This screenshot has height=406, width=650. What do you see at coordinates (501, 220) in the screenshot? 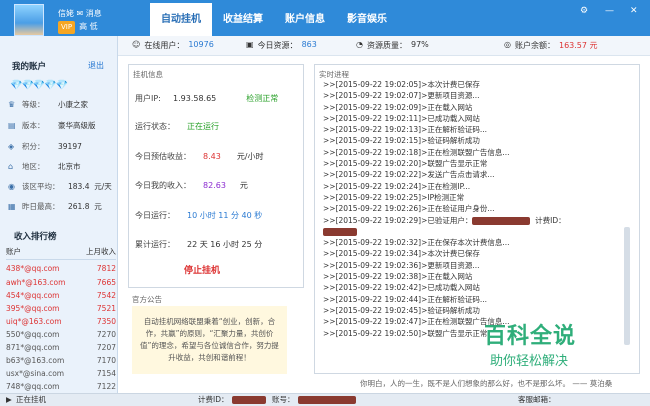
I see `redacted-user` at bounding box center [501, 220].